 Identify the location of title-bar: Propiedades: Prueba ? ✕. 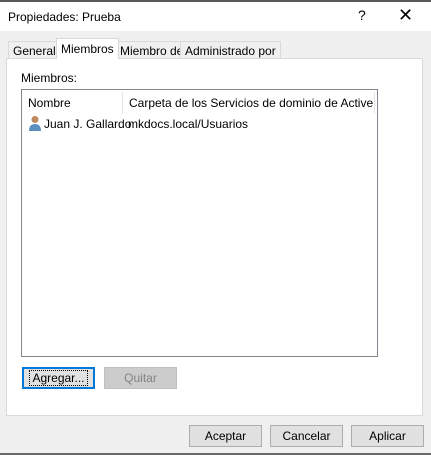
(215, 16).